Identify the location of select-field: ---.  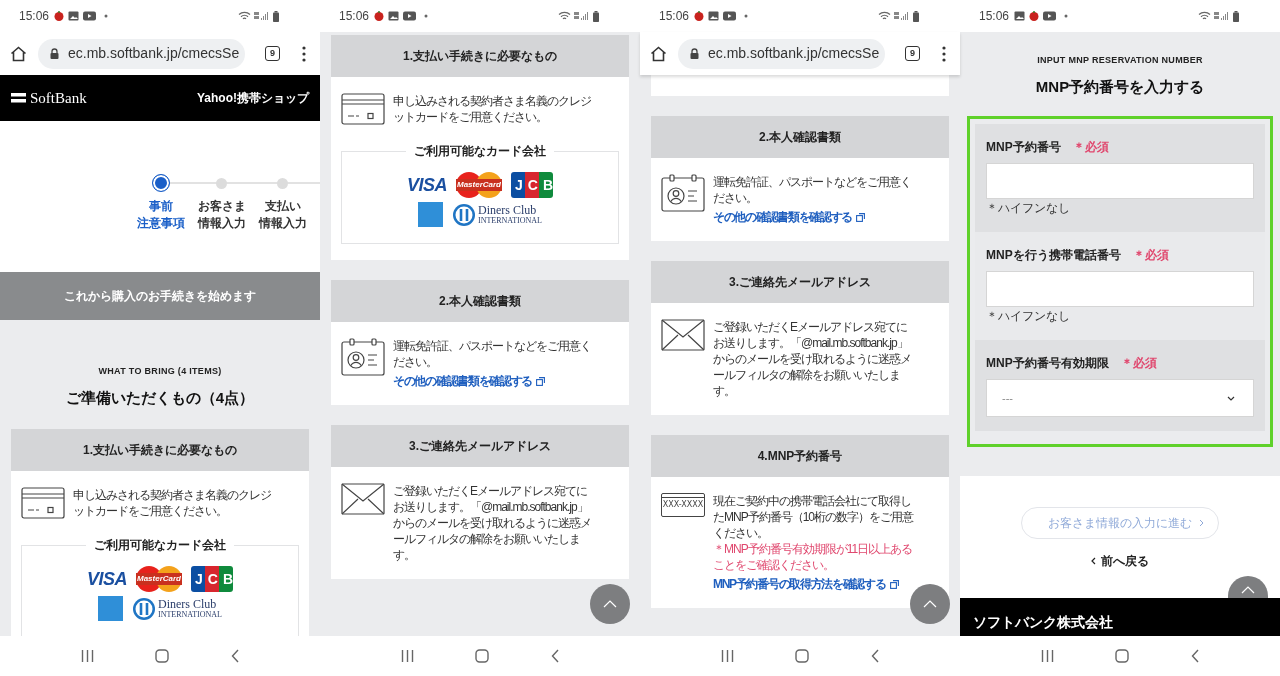
(1120, 398).